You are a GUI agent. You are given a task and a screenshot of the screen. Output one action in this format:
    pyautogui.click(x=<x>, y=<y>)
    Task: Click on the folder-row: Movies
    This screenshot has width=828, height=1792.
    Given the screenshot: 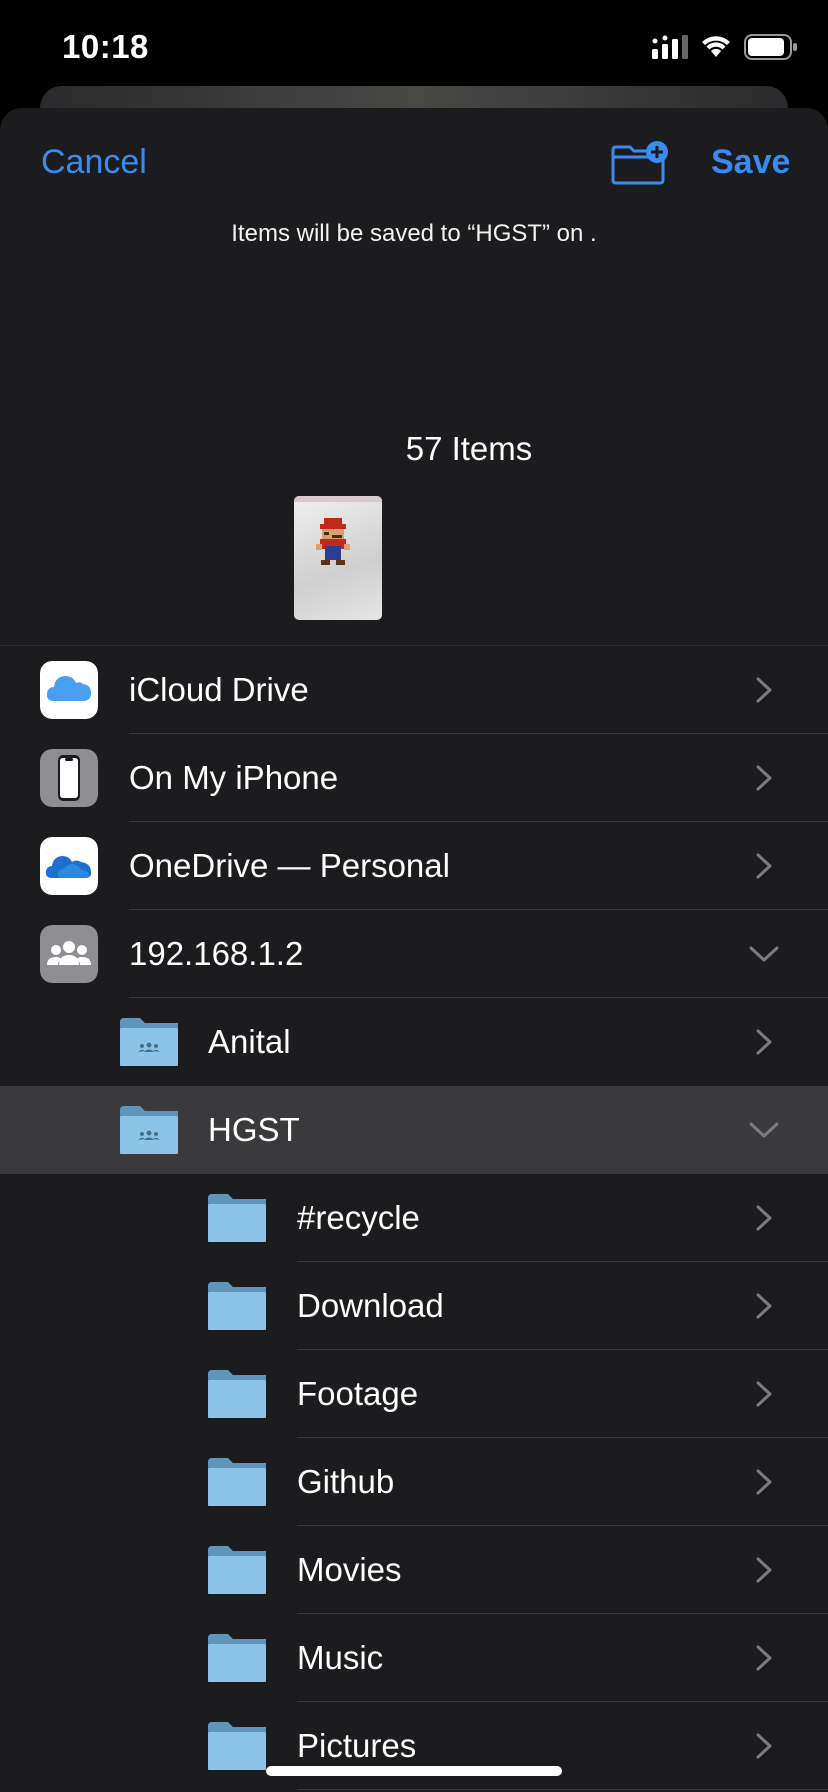 What is the action you would take?
    pyautogui.click(x=414, y=1570)
    